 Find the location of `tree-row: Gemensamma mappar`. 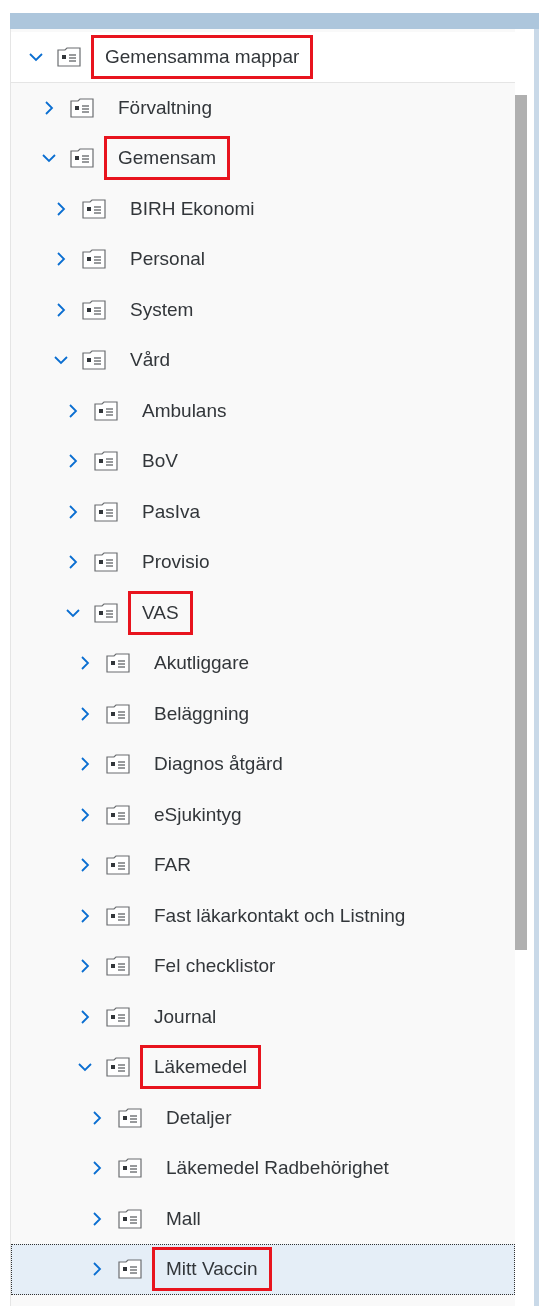

tree-row: Gemensamma mappar is located at coordinates (263, 57).